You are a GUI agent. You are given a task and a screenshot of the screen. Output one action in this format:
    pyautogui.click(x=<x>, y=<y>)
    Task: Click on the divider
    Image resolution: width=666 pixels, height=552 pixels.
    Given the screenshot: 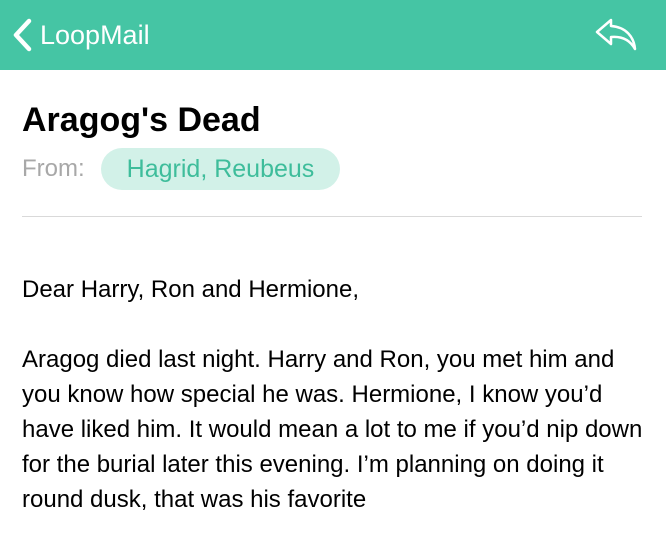 What is the action you would take?
    pyautogui.click(x=332, y=216)
    